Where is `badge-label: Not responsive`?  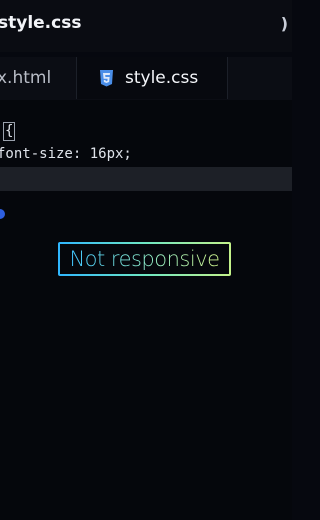 badge-label: Not responsive is located at coordinates (144, 259).